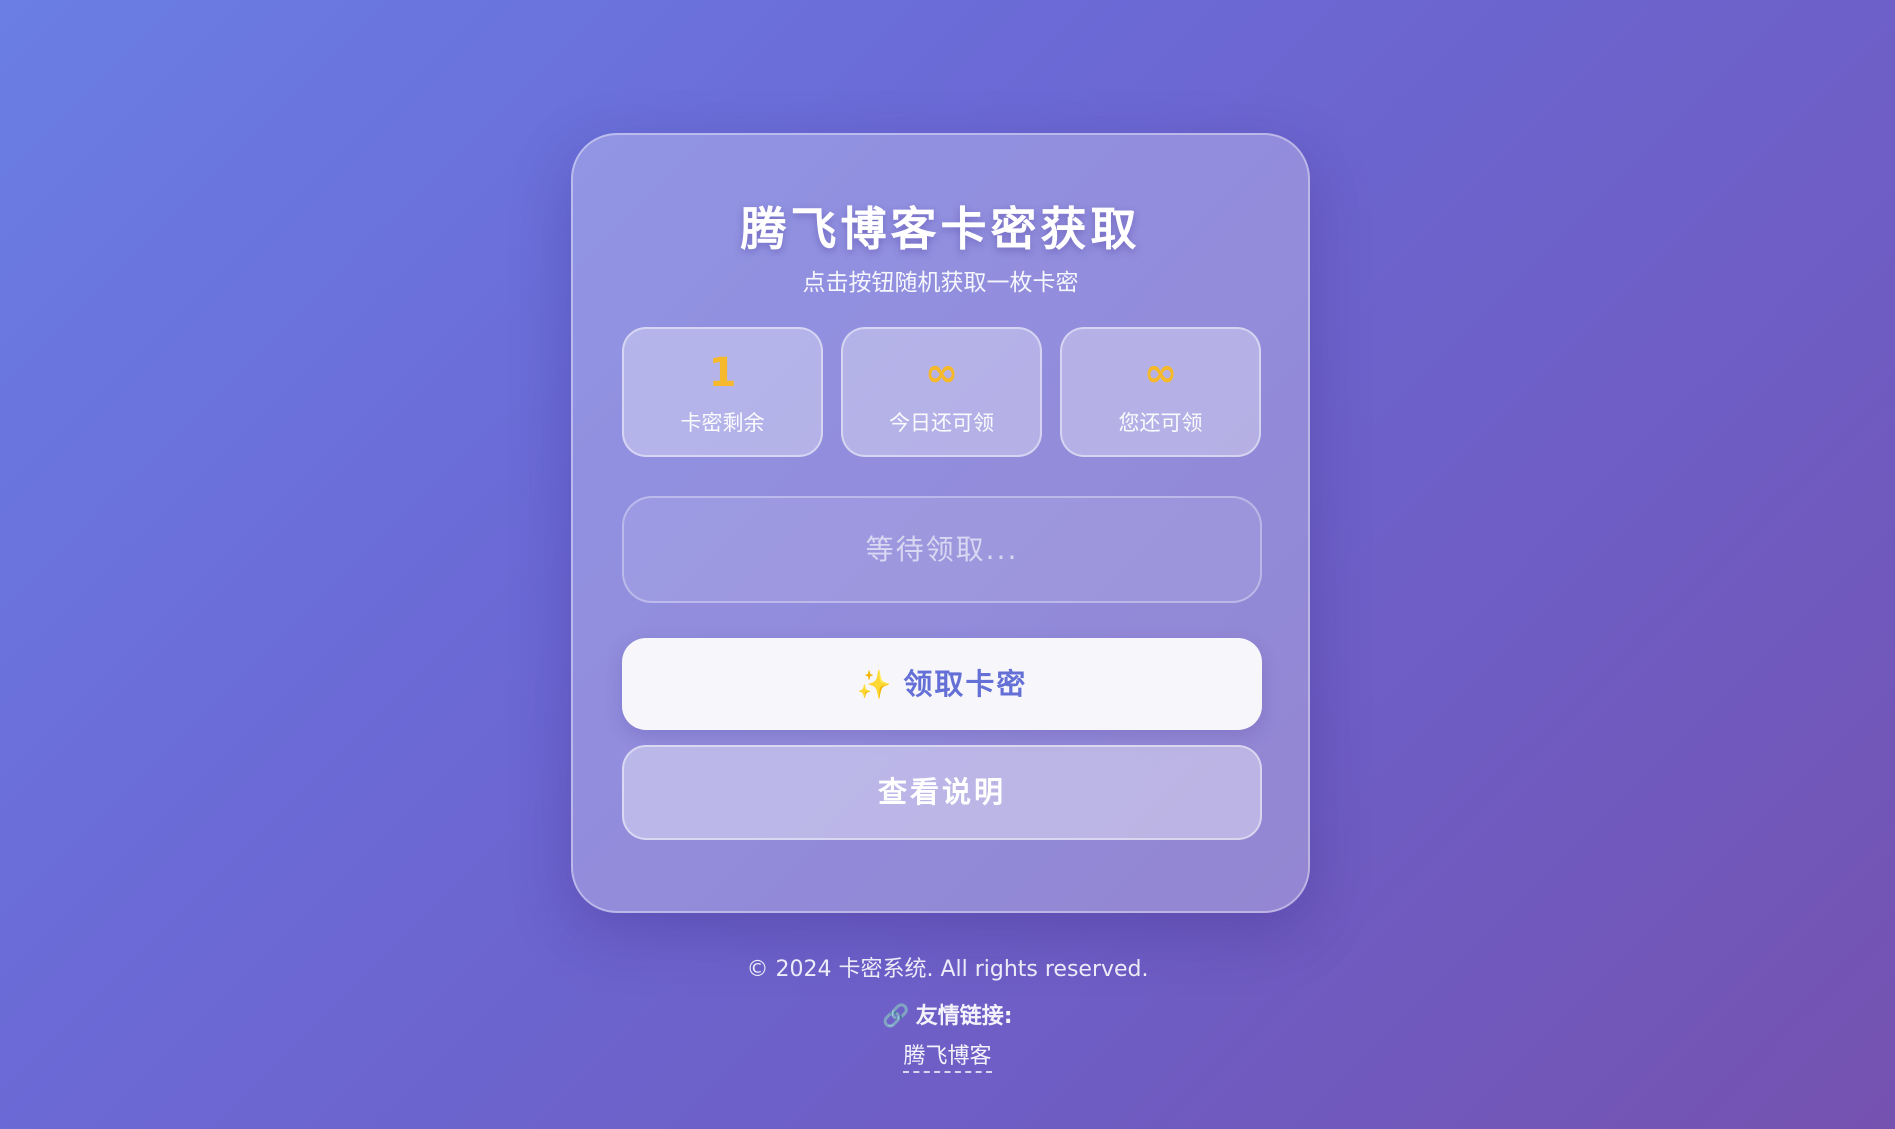 This screenshot has height=1129, width=1895. I want to click on page-subtitle: 点击按钮随机获取一枚卡密, so click(940, 283).